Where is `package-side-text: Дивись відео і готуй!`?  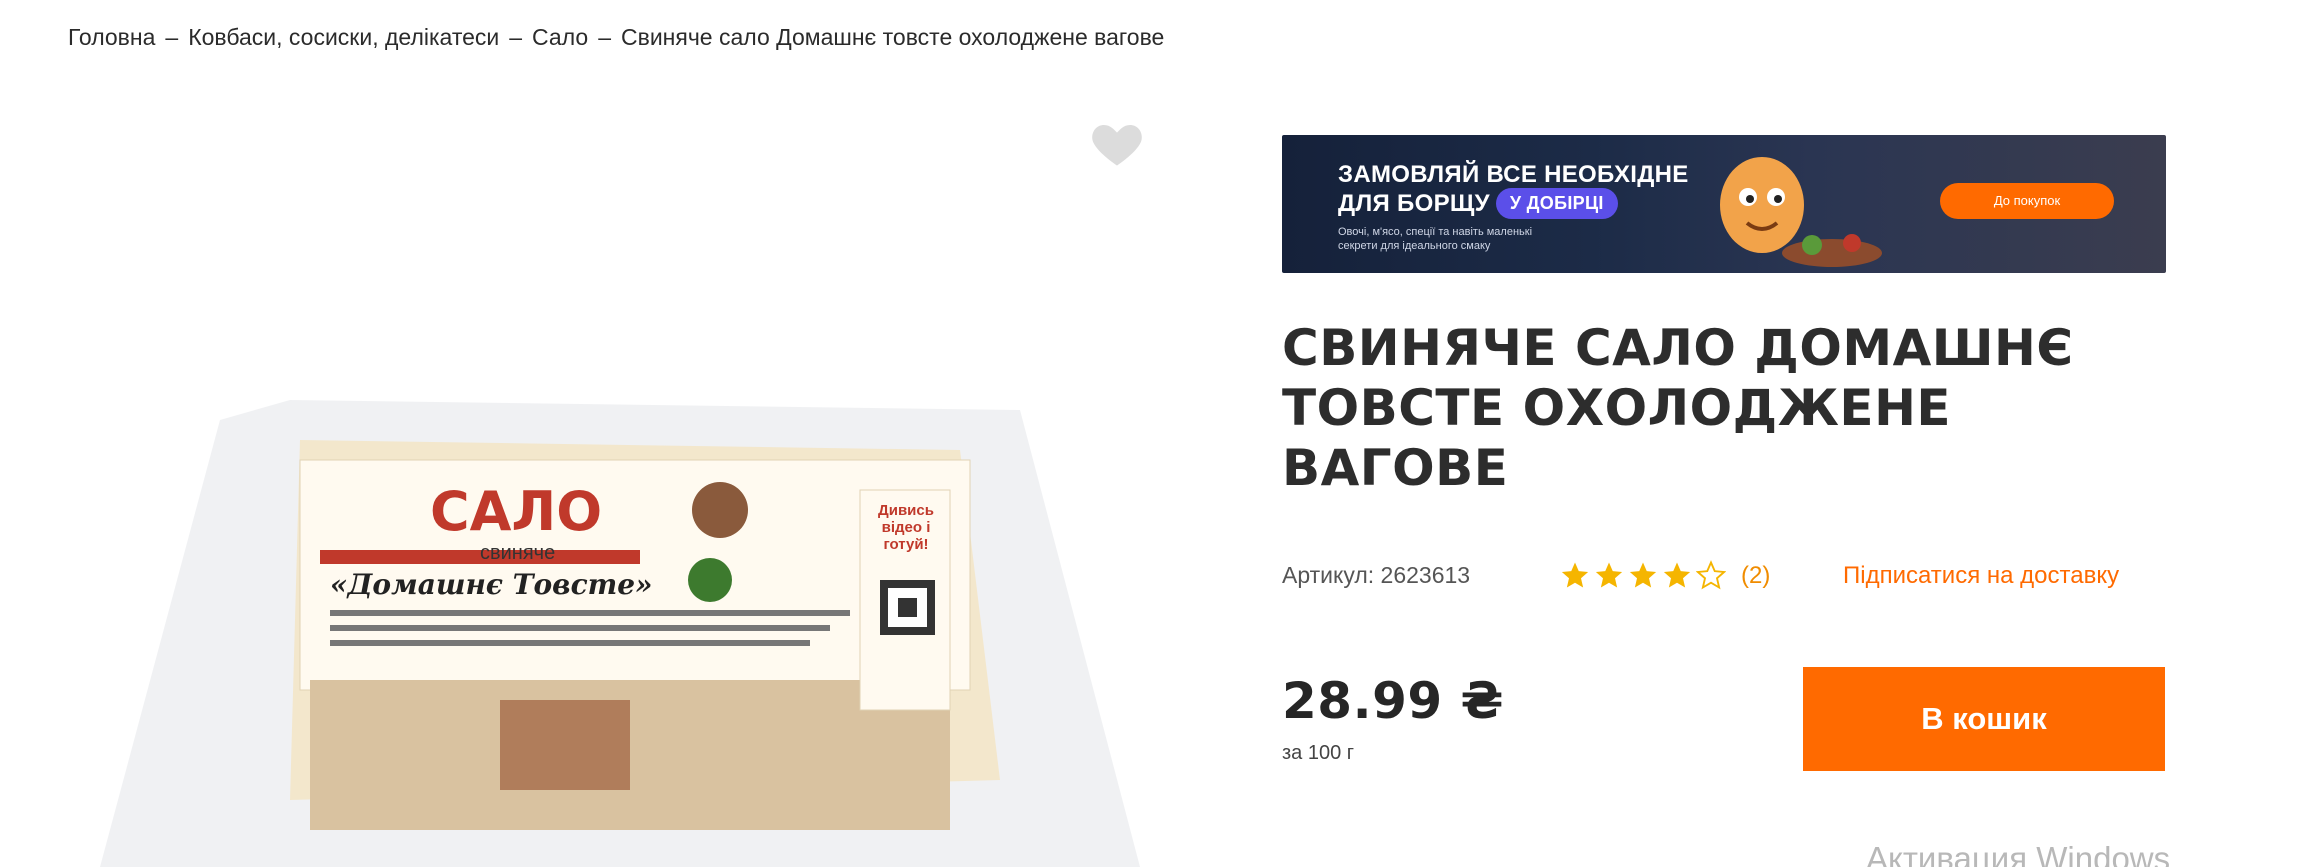 package-side-text: Дивись відео і готуй! is located at coordinates (906, 527).